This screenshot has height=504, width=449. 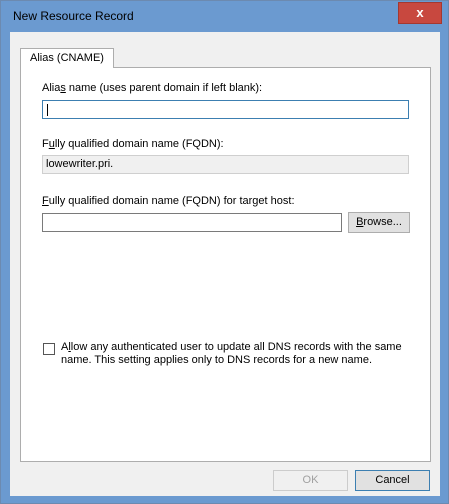 What do you see at coordinates (47, 110) in the screenshot?
I see `text-caret` at bounding box center [47, 110].